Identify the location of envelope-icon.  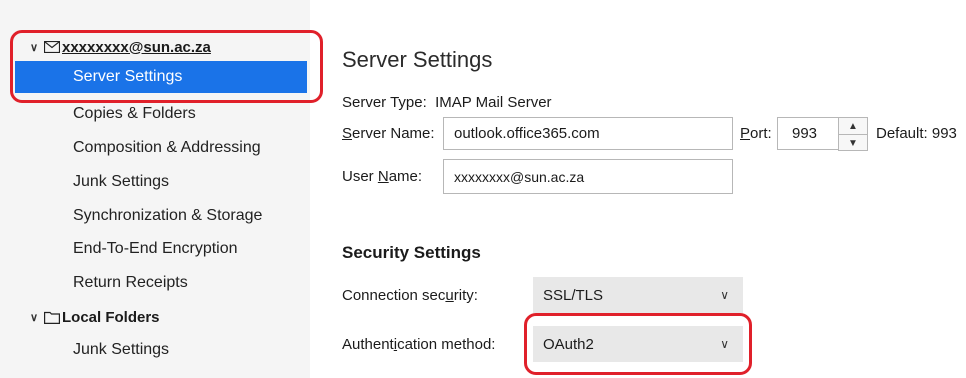
(52, 47).